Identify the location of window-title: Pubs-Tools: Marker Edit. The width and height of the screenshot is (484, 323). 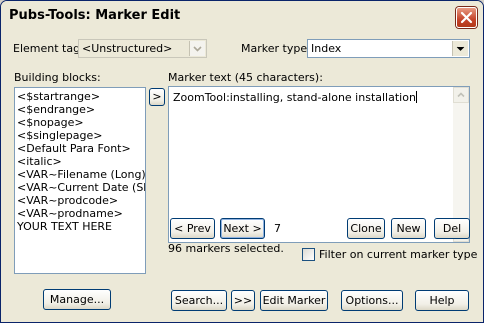
(95, 15).